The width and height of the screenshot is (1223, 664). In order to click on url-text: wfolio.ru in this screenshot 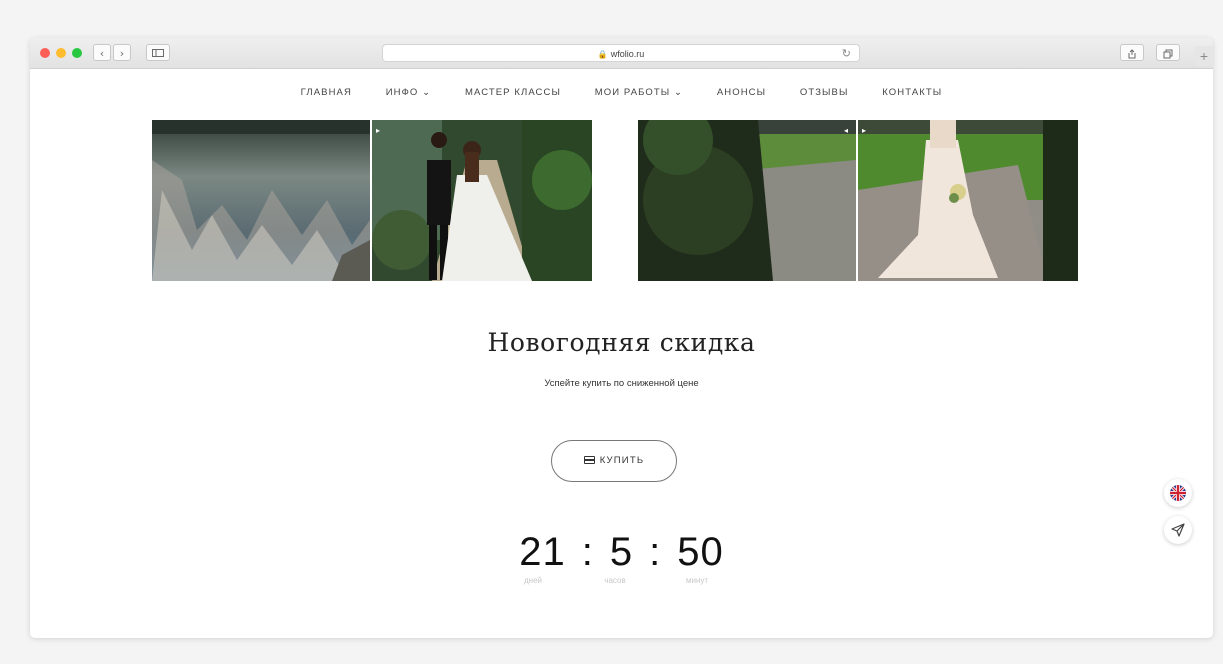, I will do `click(627, 54)`.